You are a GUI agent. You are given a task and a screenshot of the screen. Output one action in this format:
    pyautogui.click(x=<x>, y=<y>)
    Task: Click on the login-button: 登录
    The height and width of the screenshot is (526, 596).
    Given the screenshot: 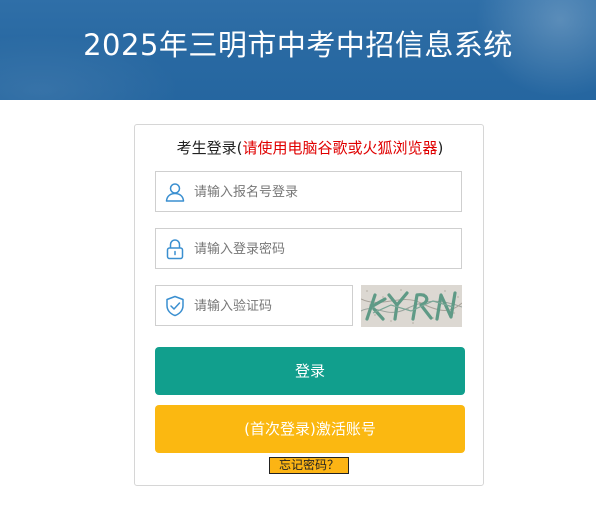 What is the action you would take?
    pyautogui.click(x=310, y=371)
    